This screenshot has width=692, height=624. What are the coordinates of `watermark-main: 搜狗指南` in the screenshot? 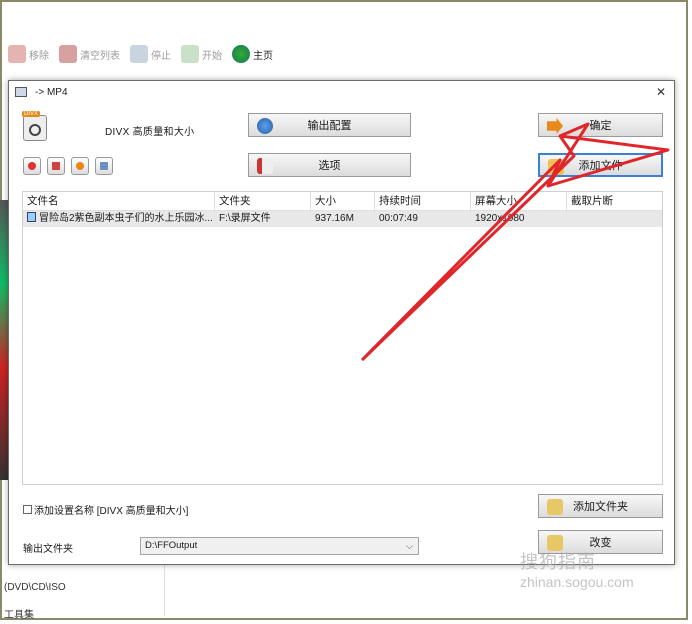 It's located at (558, 562).